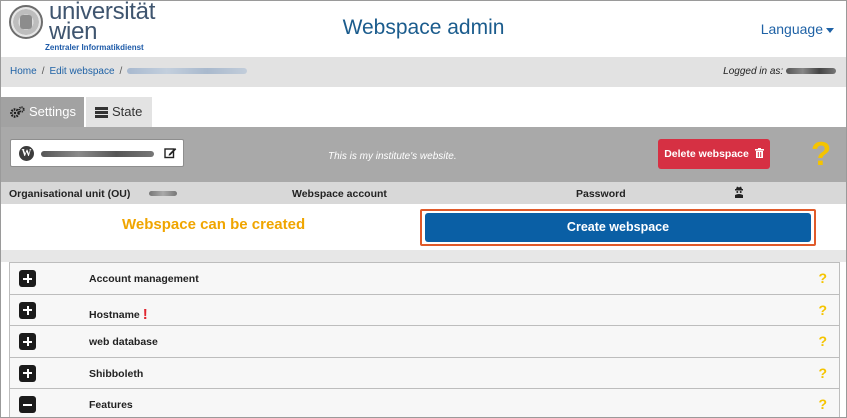 This screenshot has height=418, width=847. What do you see at coordinates (114, 314) in the screenshot?
I see `hostname-label: Hostname` at bounding box center [114, 314].